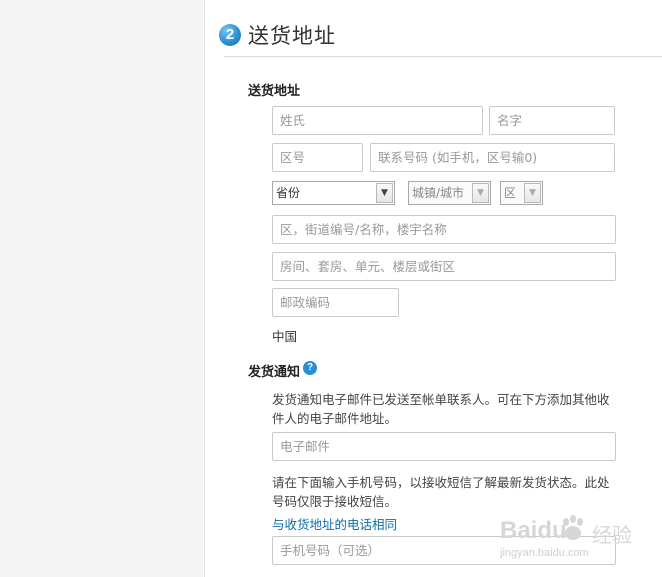  Describe the element at coordinates (274, 91) in the screenshot. I see `shipping-address-heading: 送货地址` at that location.